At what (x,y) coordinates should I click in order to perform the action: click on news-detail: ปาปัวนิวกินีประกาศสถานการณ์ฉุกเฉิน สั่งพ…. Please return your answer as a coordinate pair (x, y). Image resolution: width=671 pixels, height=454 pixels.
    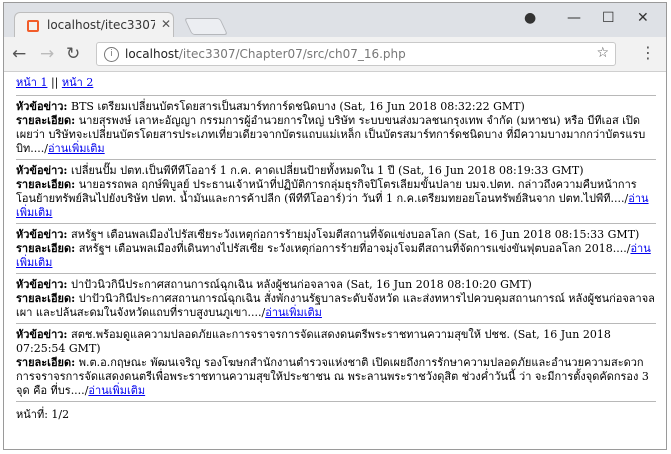
    Looking at the image, I should click on (335, 305).